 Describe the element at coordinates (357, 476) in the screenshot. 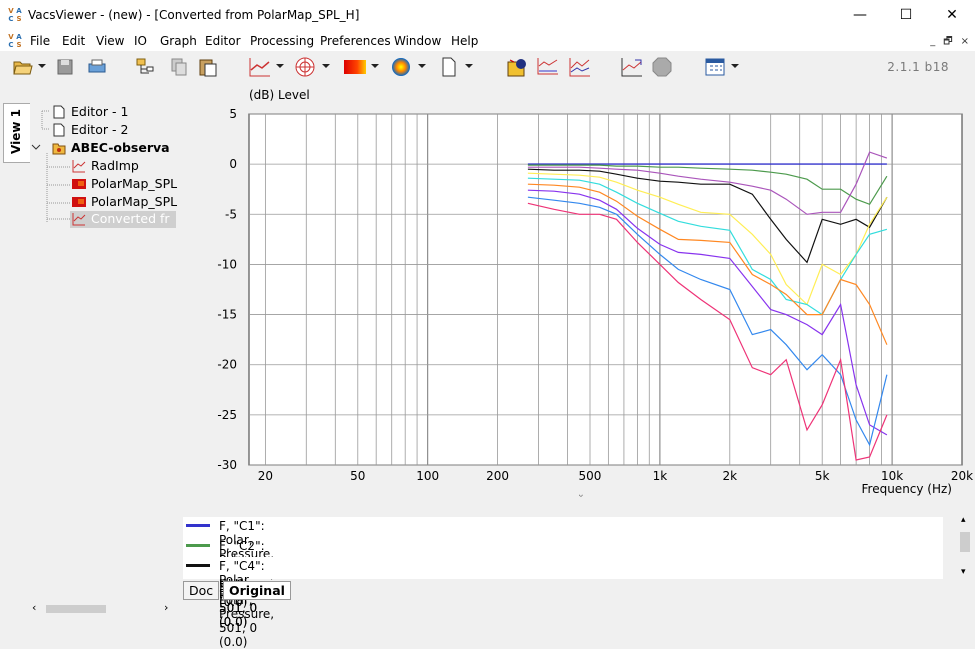

I see `x-tick-label: 50` at that location.